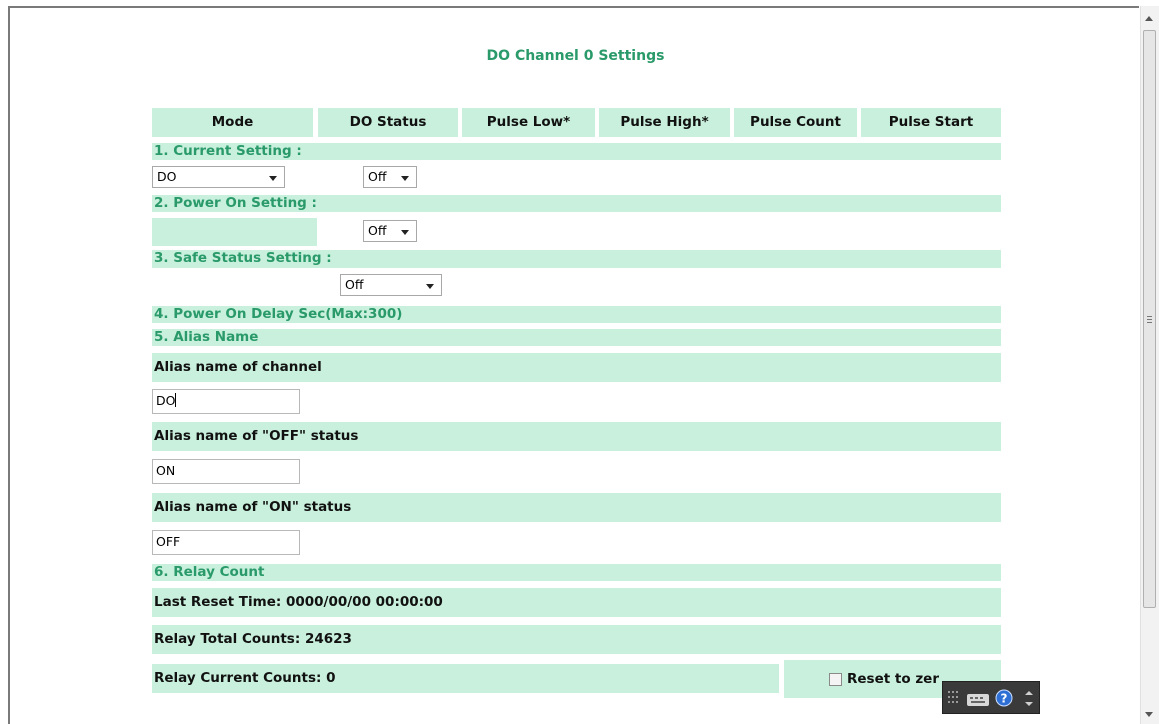 The height and width of the screenshot is (724, 1159). Describe the element at coordinates (575, 56) in the screenshot. I see `page-title: DO Channel 0 Settings` at that location.